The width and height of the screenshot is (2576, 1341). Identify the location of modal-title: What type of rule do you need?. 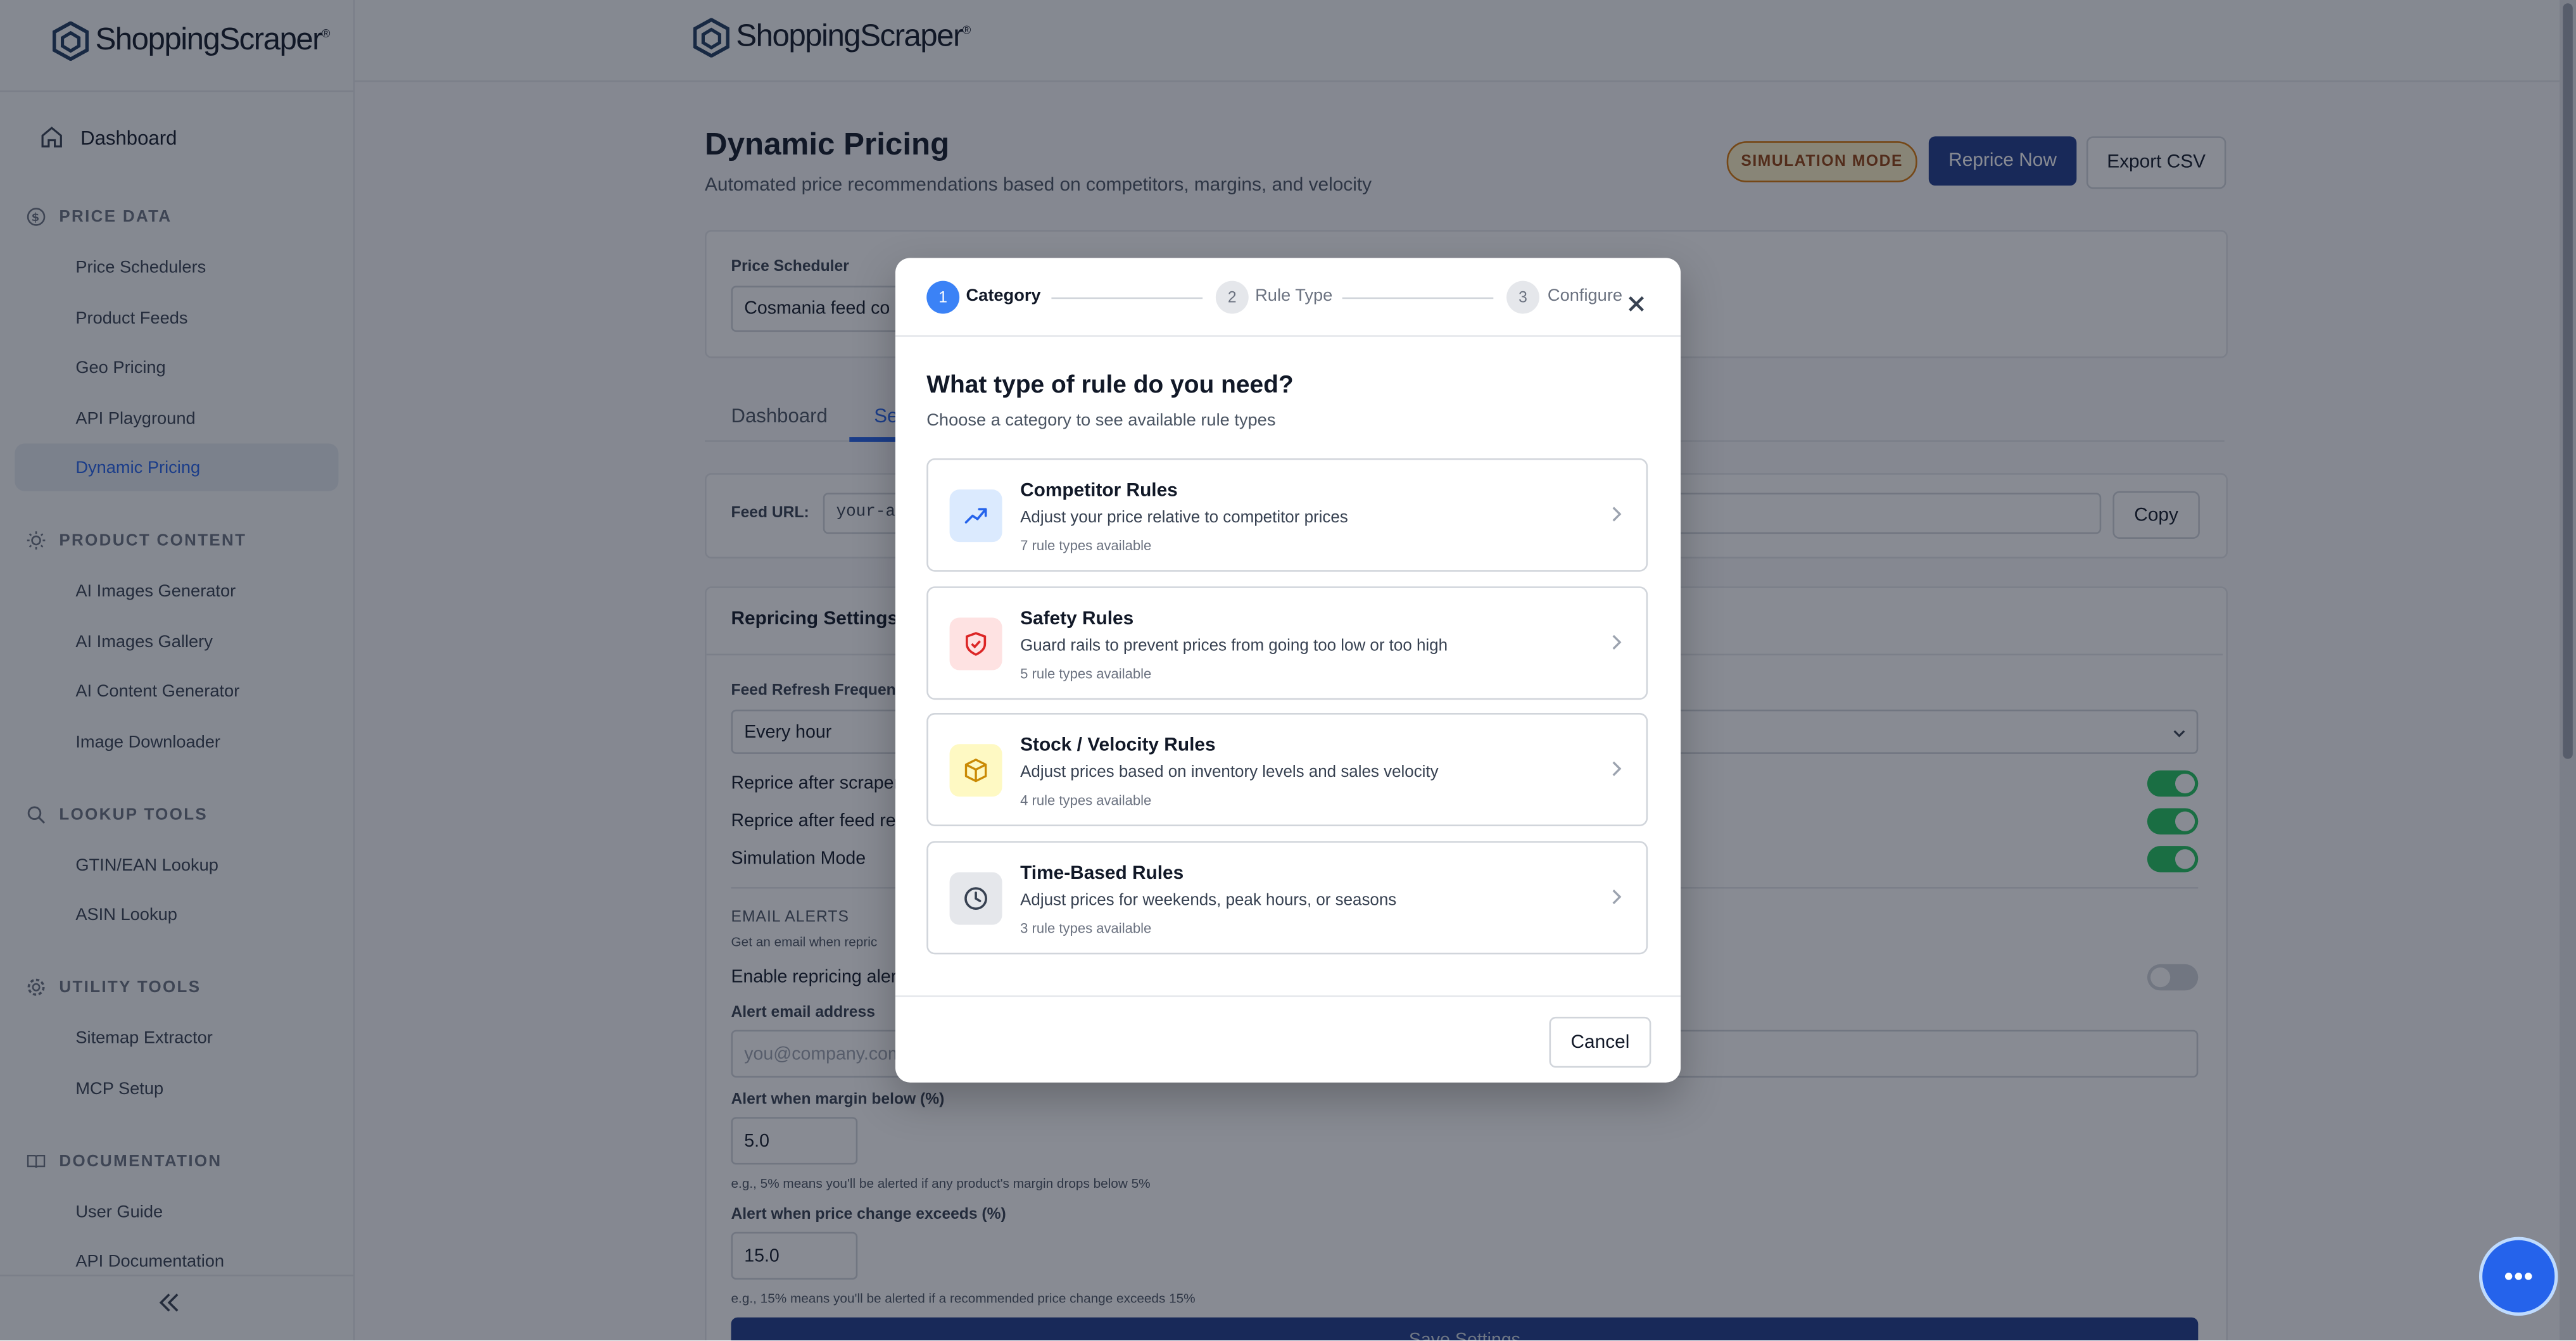
(1110, 385).